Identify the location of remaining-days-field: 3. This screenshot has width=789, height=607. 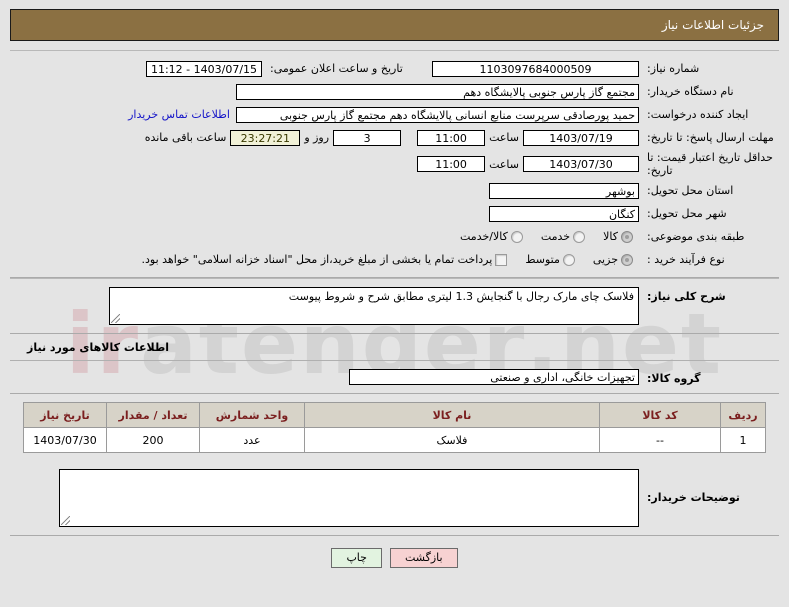
(367, 137).